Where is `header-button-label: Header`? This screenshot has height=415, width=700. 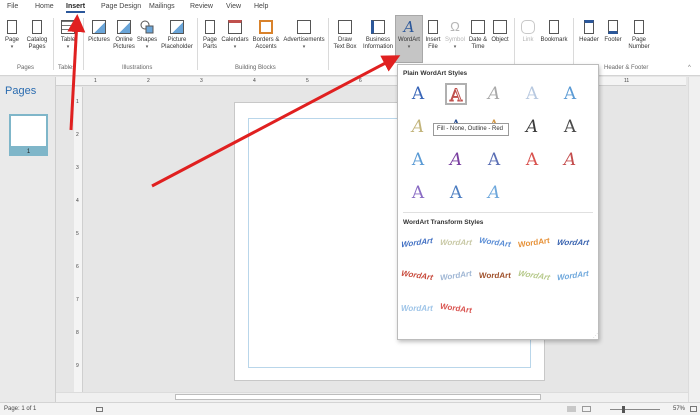 header-button-label: Header is located at coordinates (589, 40).